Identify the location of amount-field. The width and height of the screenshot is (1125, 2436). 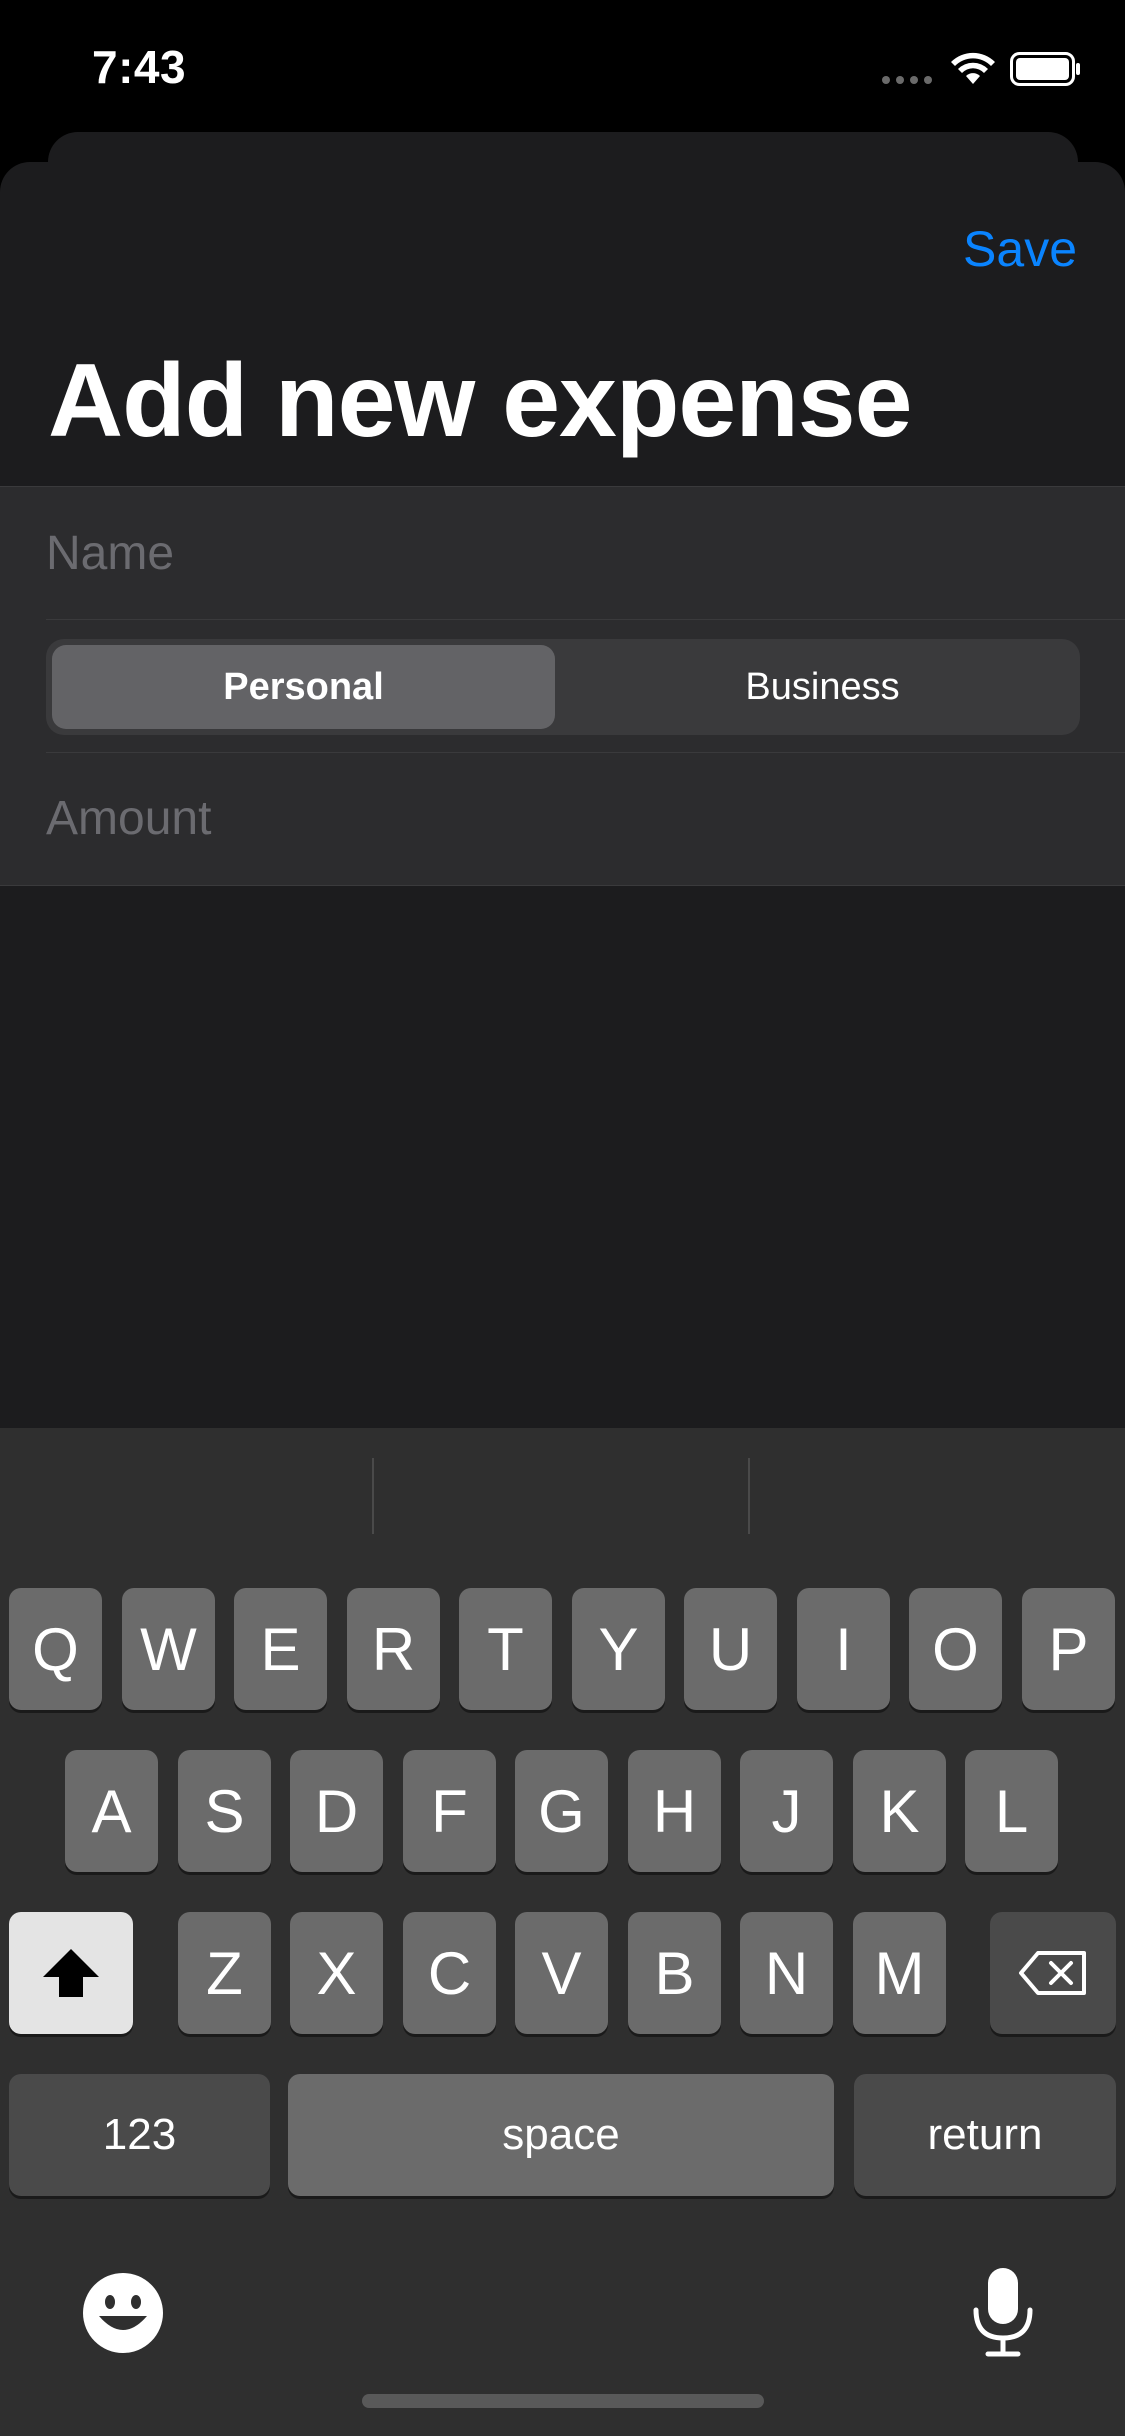
(585, 818).